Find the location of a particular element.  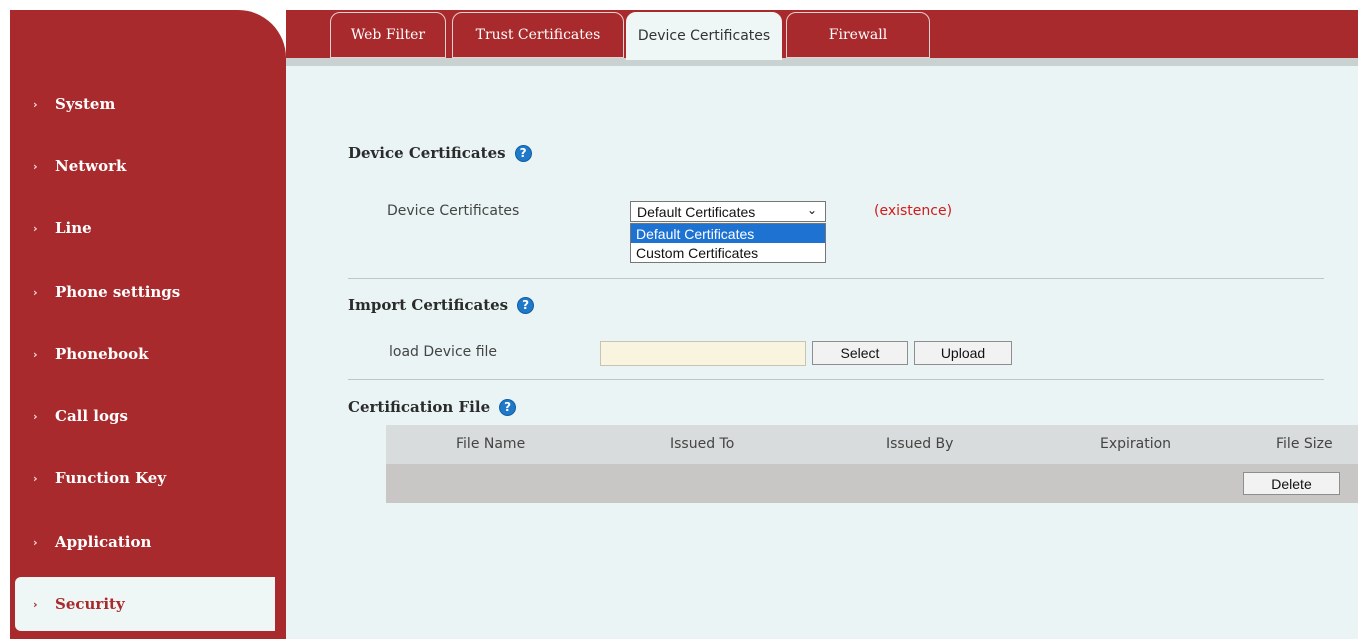

sidebar-item-application: › Application is located at coordinates (140, 542).